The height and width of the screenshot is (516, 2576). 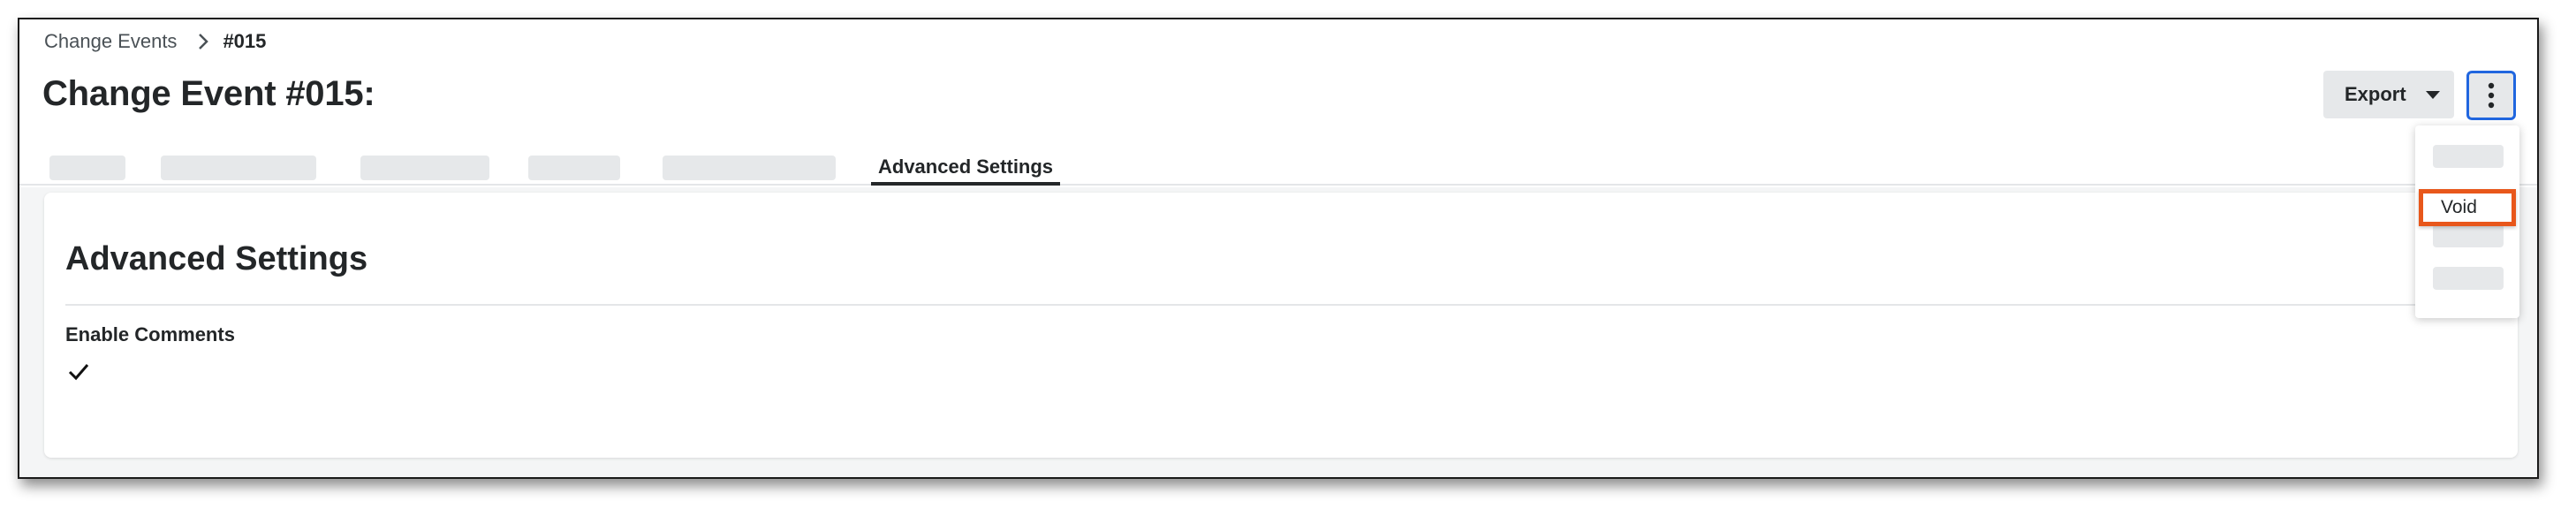 I want to click on page-title: Change Event #015:, so click(x=209, y=93).